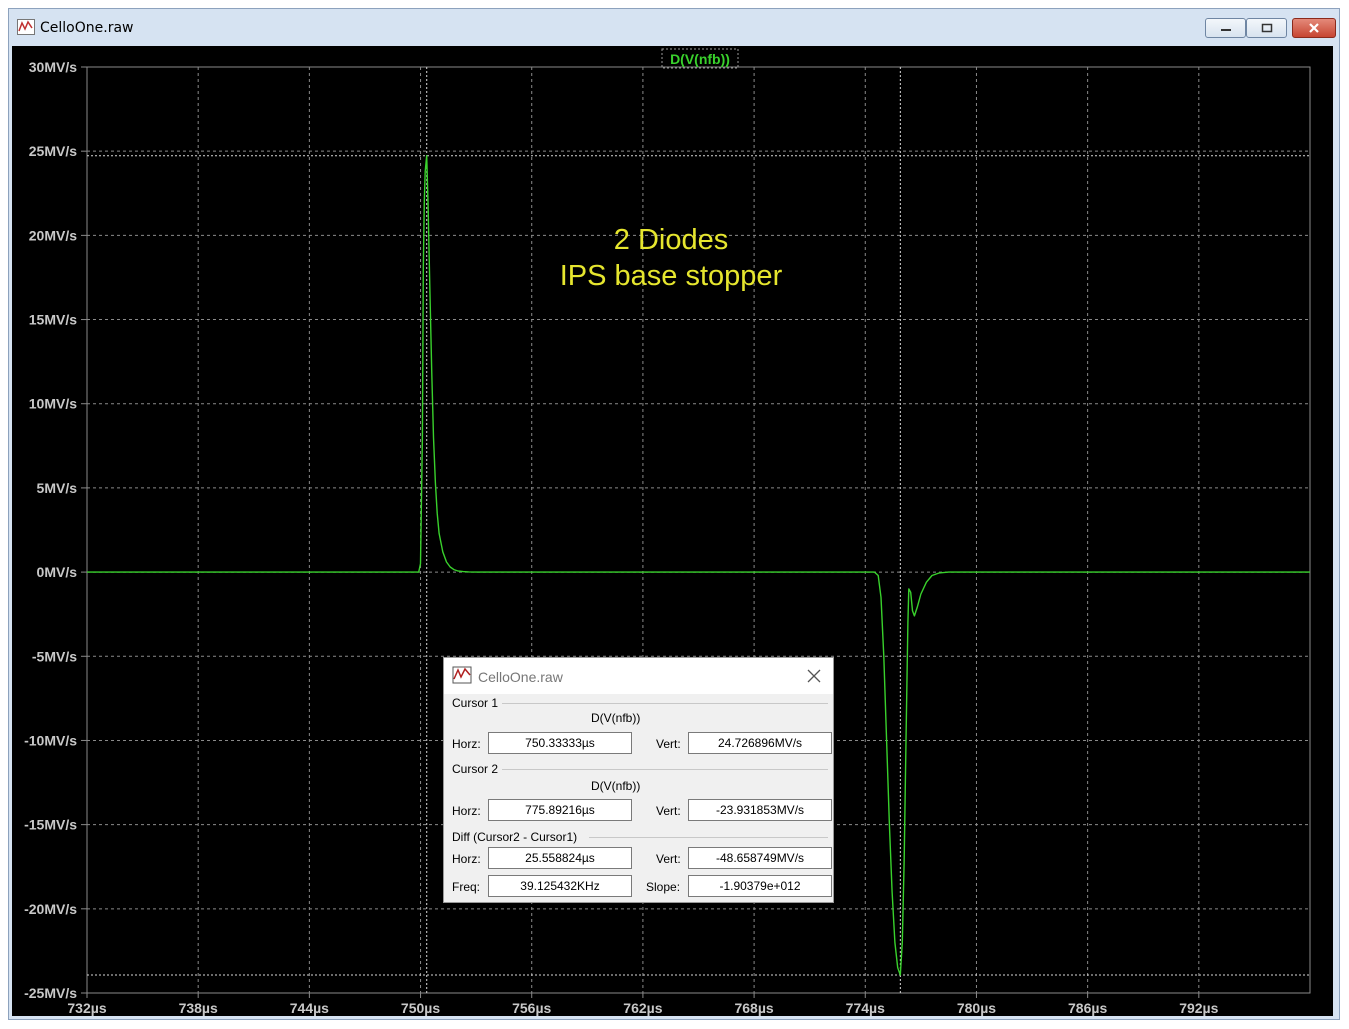 The width and height of the screenshot is (1349, 1029). Describe the element at coordinates (976, 1008) in the screenshot. I see `x-tick-label: 780µs` at that location.